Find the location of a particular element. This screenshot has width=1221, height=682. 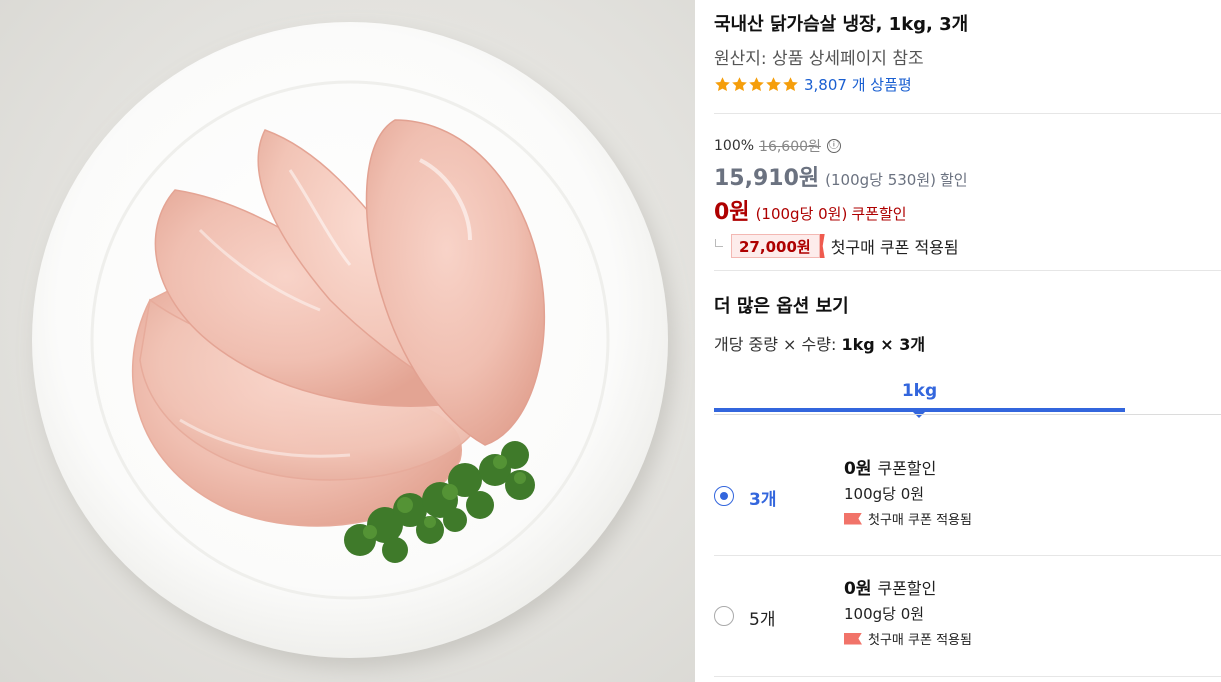

quantity-value: 1kg × 3개 is located at coordinates (883, 344).